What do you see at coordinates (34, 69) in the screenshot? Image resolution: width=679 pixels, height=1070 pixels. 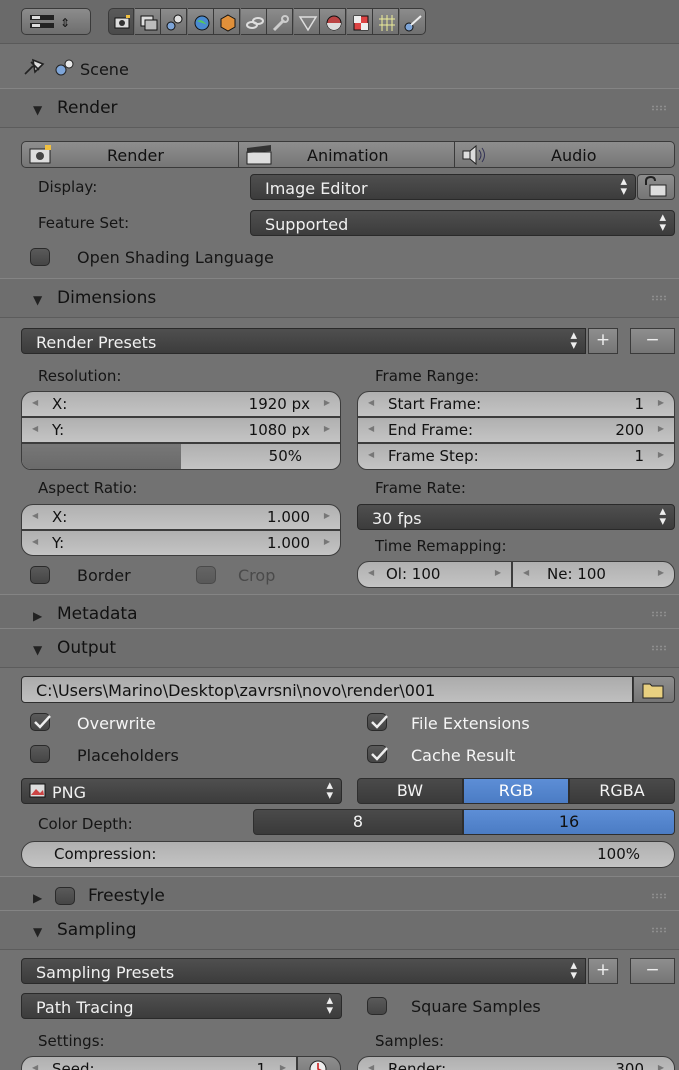 I see `pin-icon` at bounding box center [34, 69].